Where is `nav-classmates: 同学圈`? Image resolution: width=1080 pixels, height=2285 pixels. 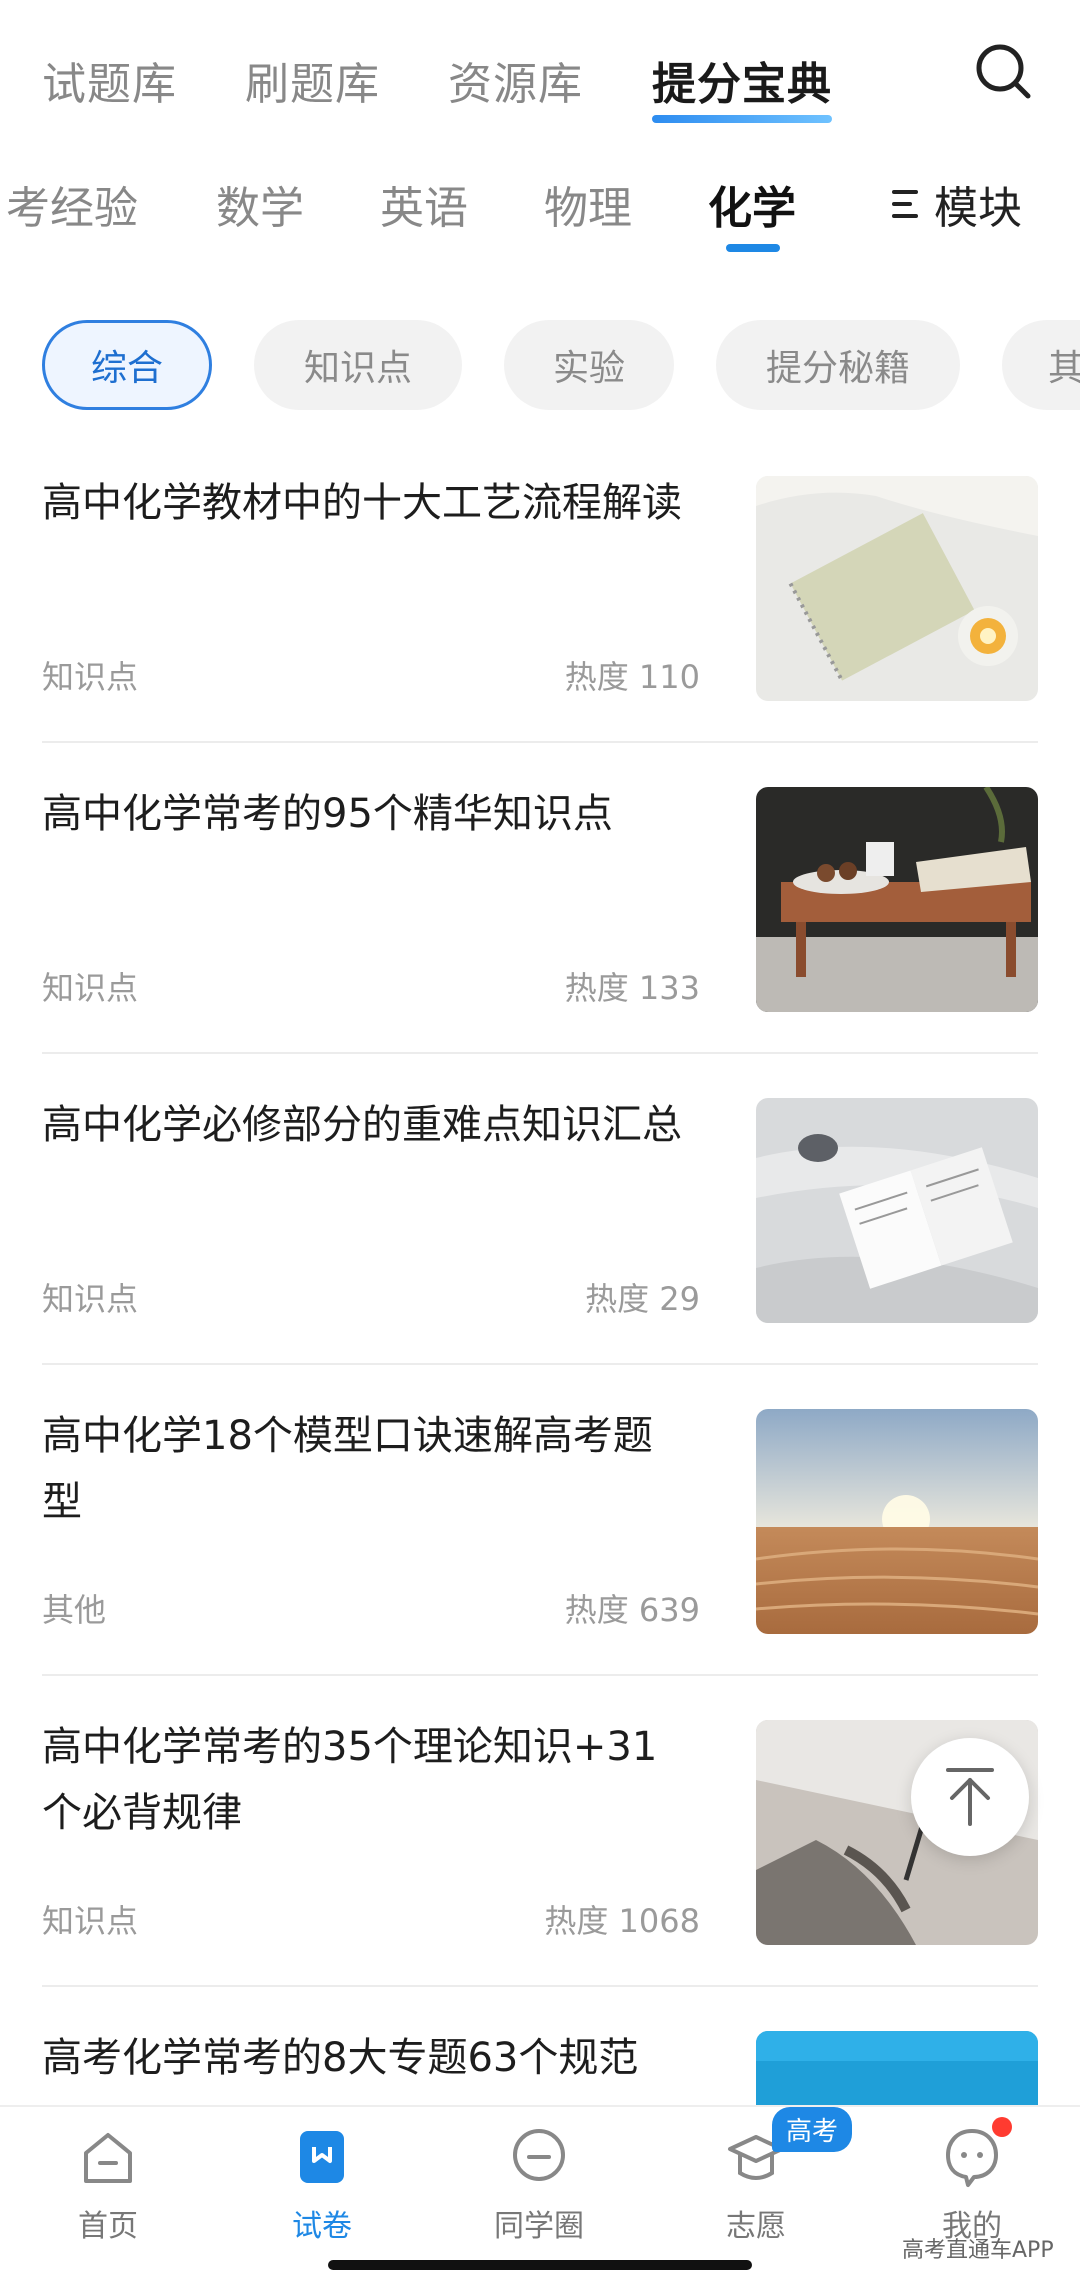 nav-classmates: 同学圈 is located at coordinates (539, 2185).